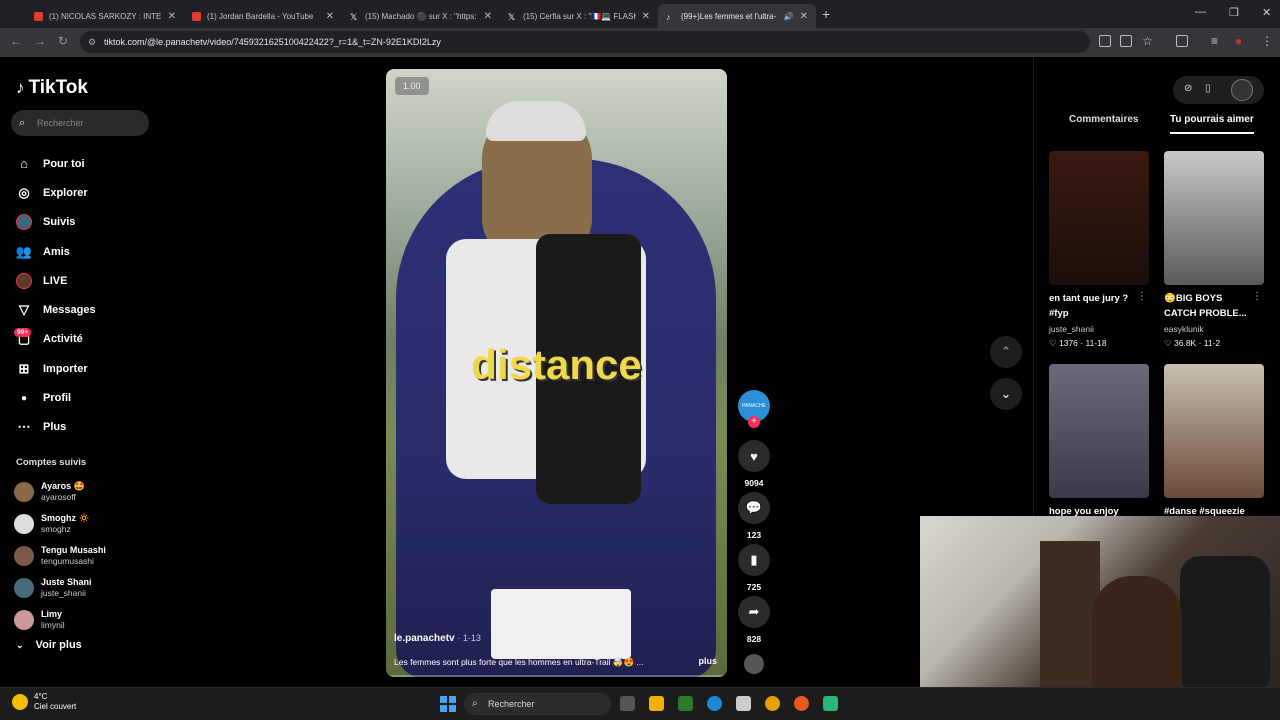 The height and width of the screenshot is (720, 1280). What do you see at coordinates (86, 192) in the screenshot?
I see `sidebar-item-explorer: ◎ Explorer` at bounding box center [86, 192].